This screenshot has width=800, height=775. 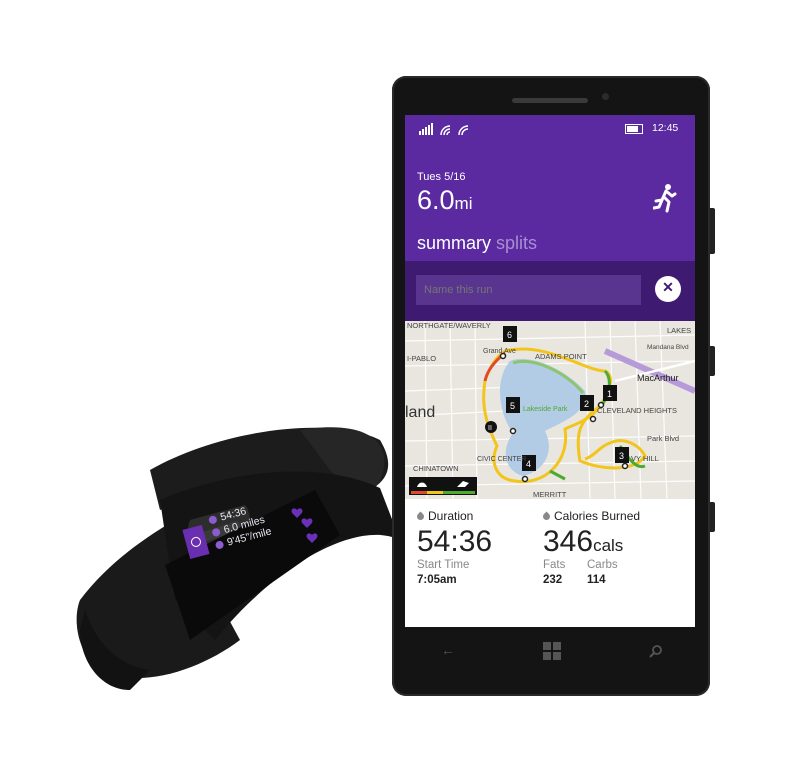 What do you see at coordinates (621, 456) in the screenshot?
I see `map-marker-3: 3` at bounding box center [621, 456].